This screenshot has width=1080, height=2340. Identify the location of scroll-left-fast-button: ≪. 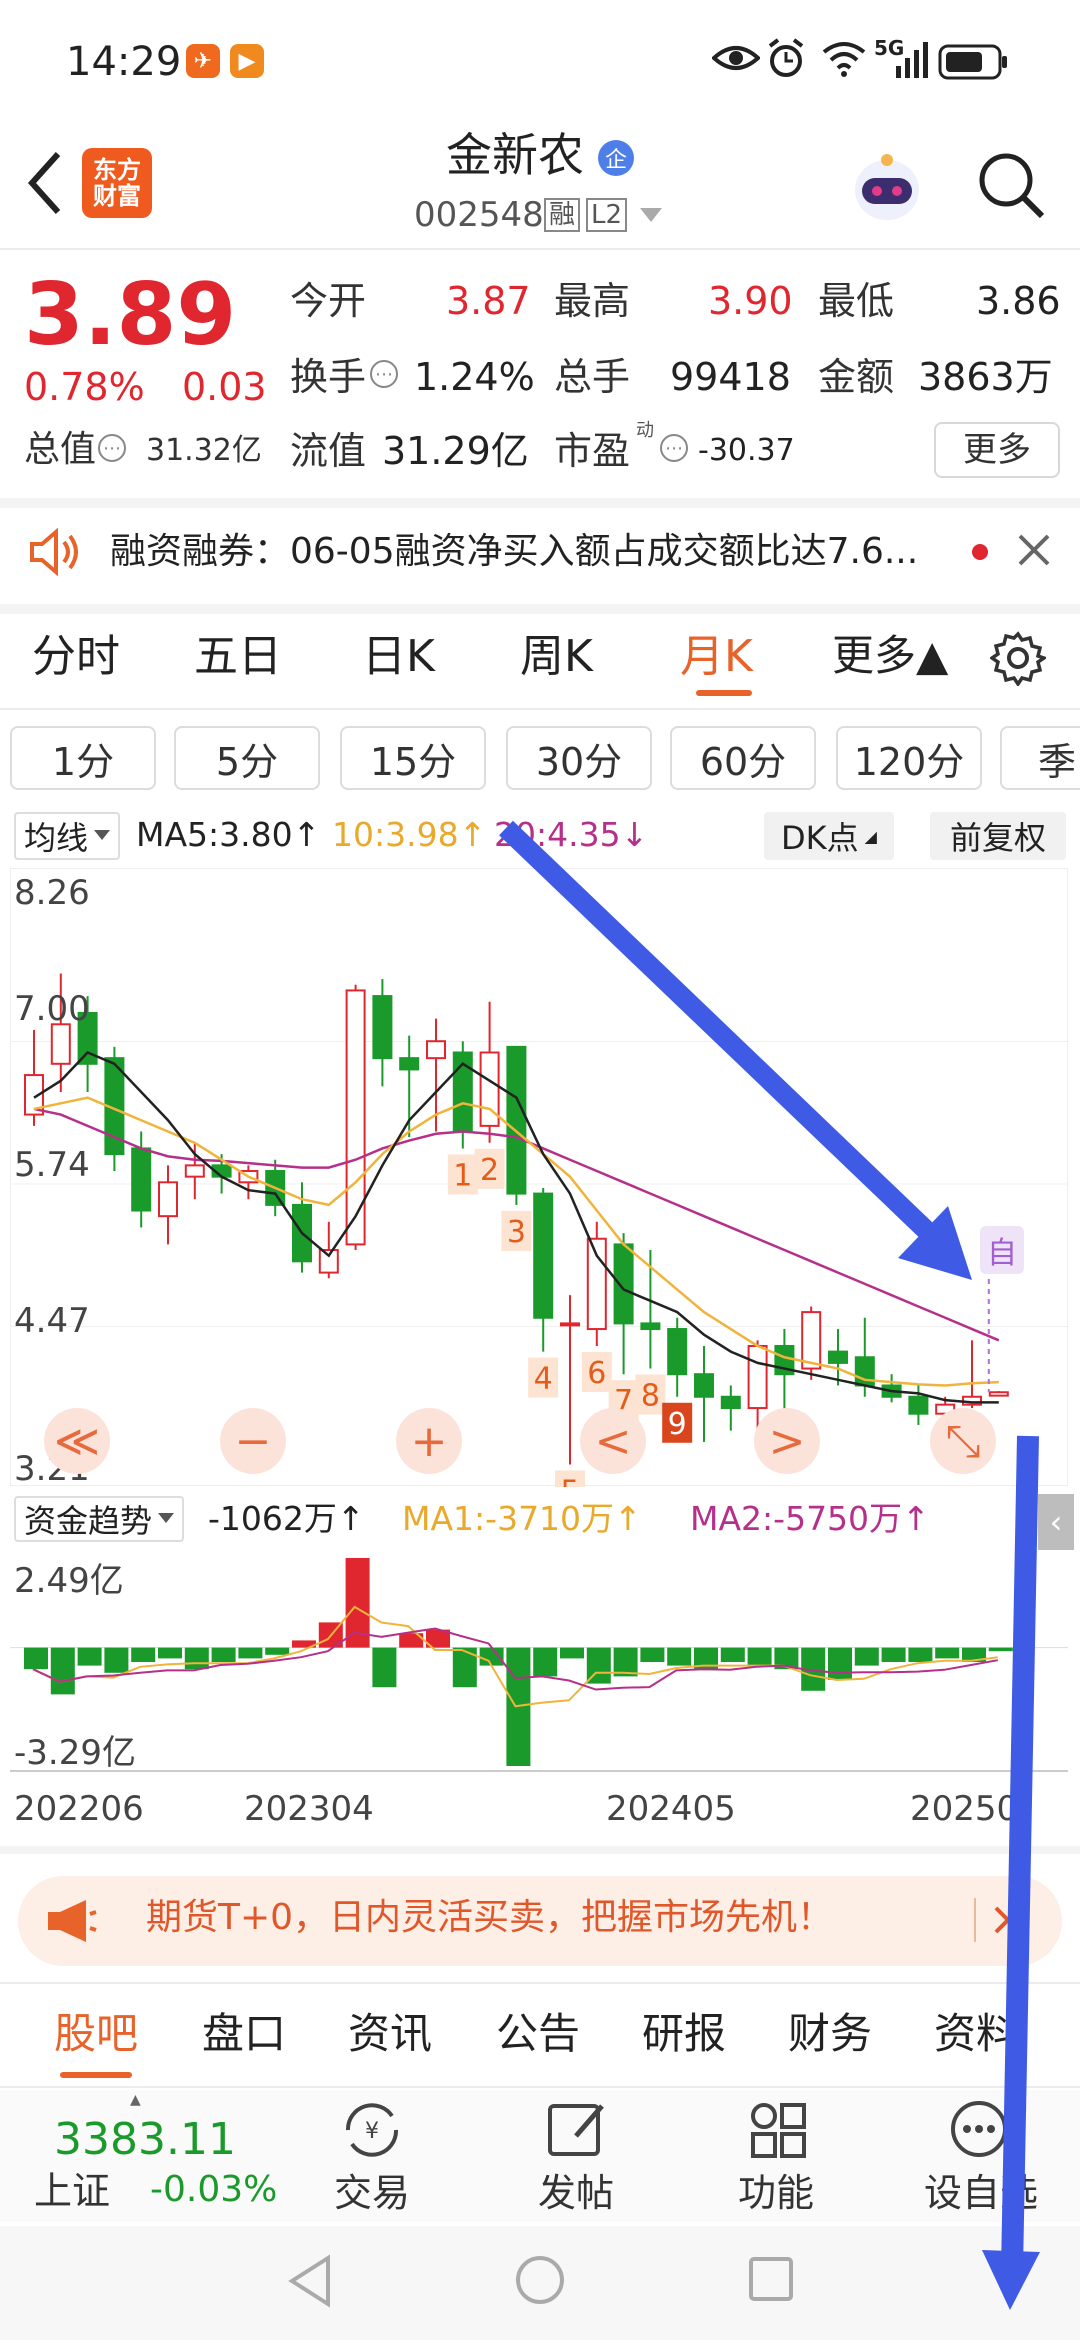
(77, 1441).